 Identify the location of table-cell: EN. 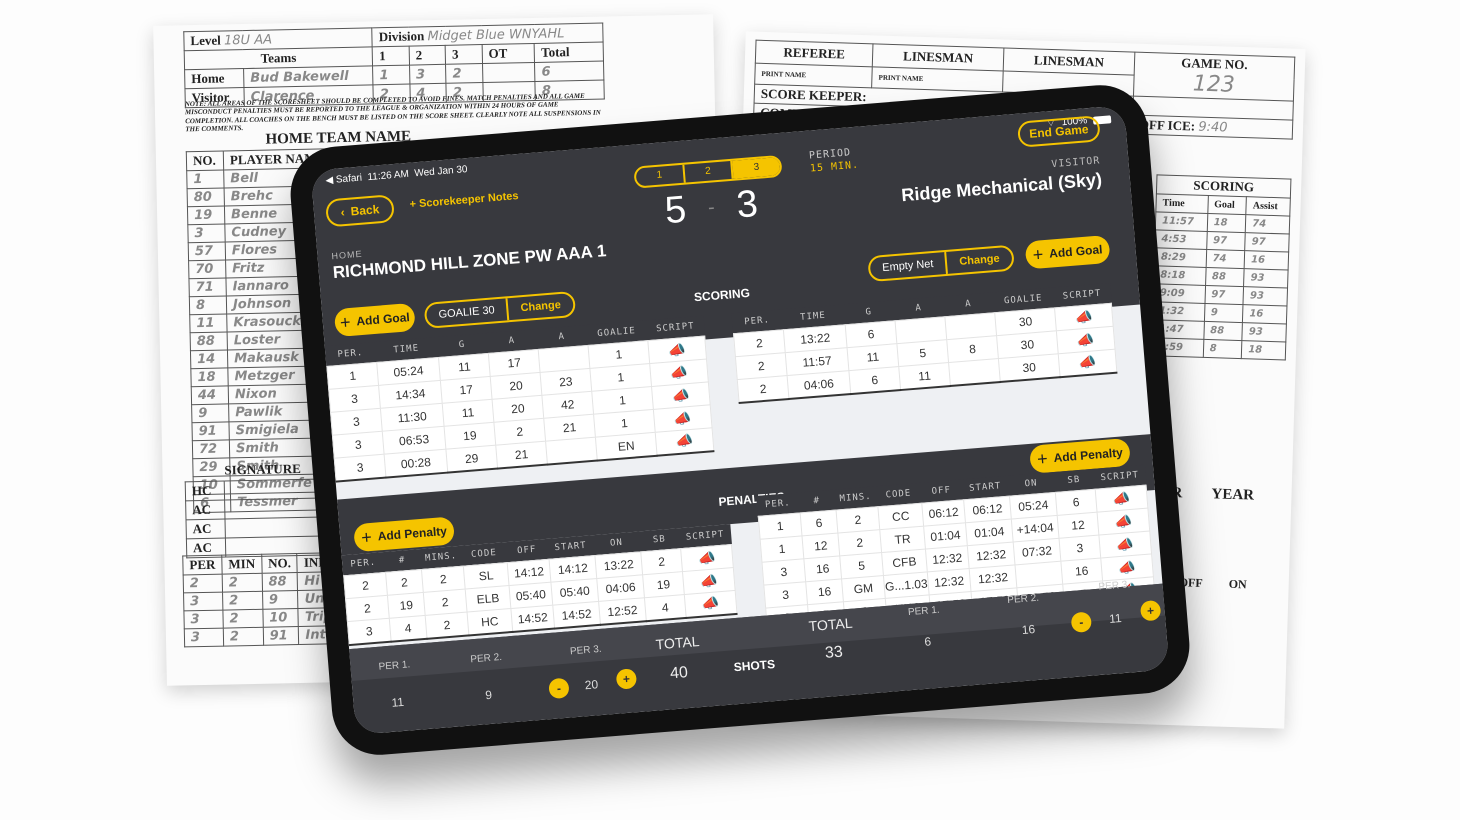
(626, 446).